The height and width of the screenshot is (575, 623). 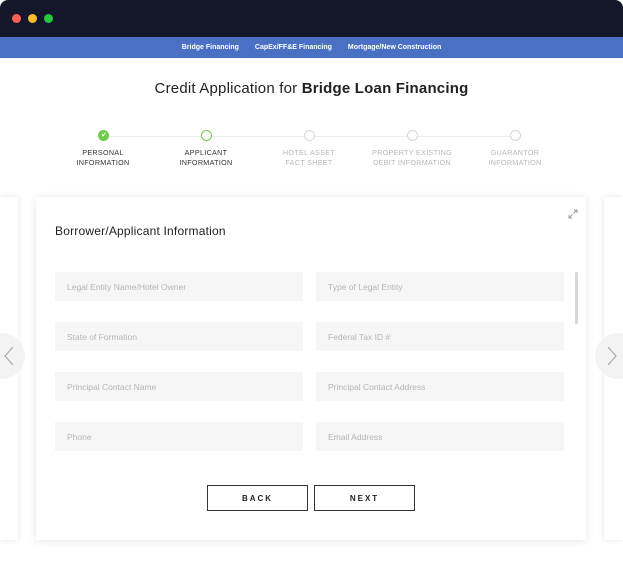 I want to click on principal-contact-address-field, so click(x=440, y=386).